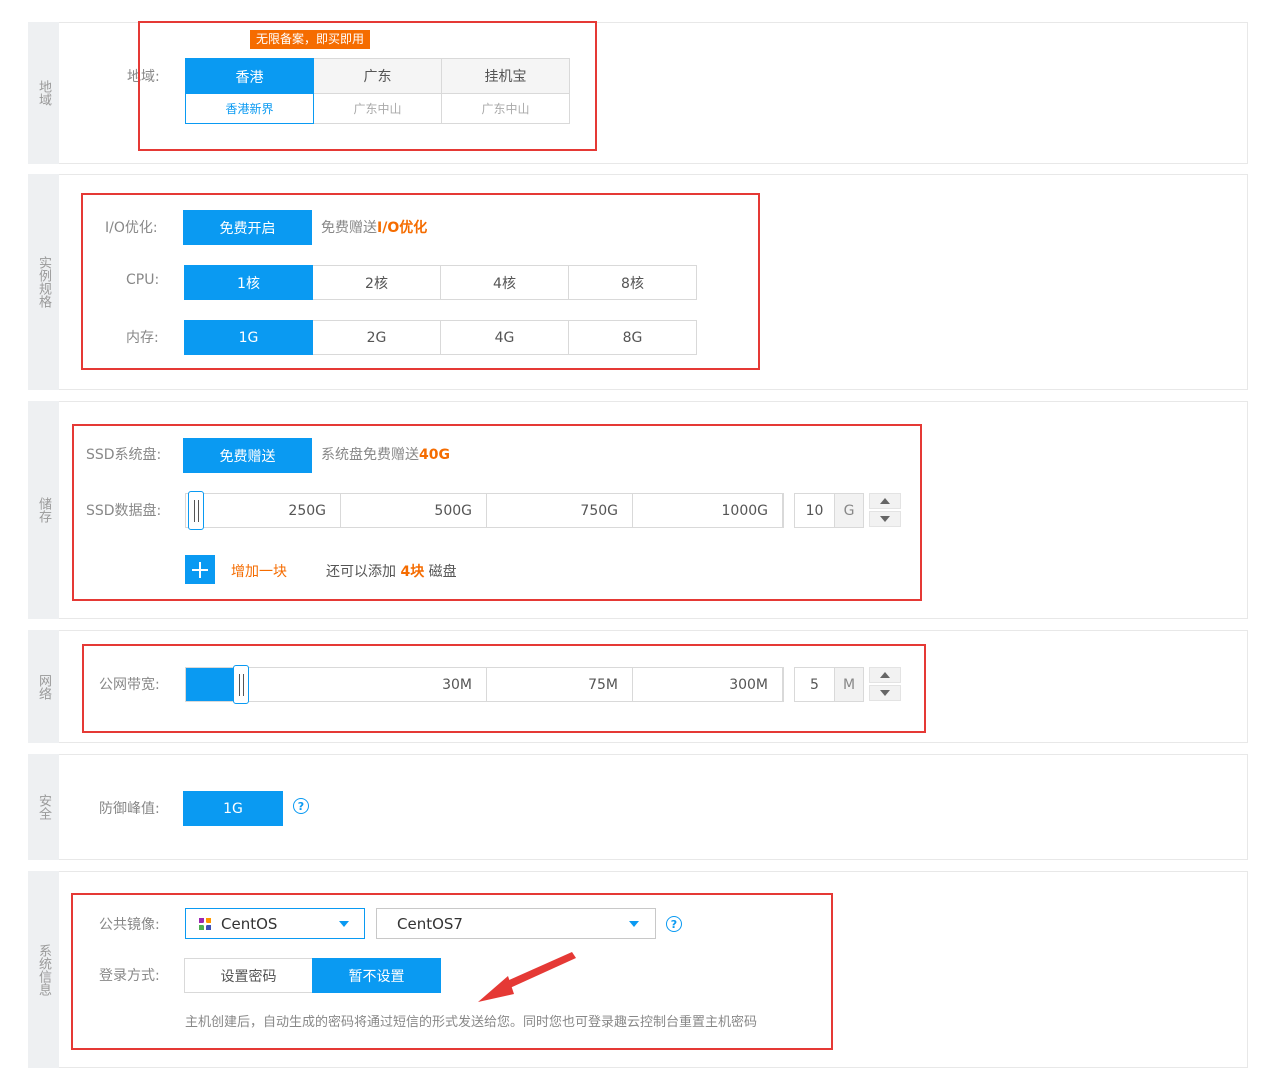 This screenshot has width=1280, height=1073. Describe the element at coordinates (527, 977) in the screenshot. I see `annotation-arrow-icon` at that location.